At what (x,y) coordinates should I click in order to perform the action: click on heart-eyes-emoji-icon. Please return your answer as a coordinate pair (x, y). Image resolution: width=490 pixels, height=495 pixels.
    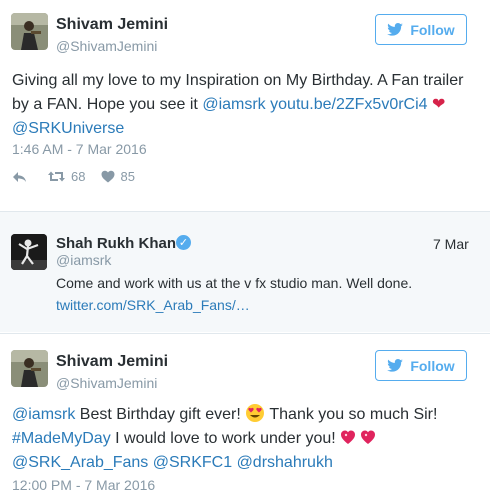
    Looking at the image, I should click on (255, 415).